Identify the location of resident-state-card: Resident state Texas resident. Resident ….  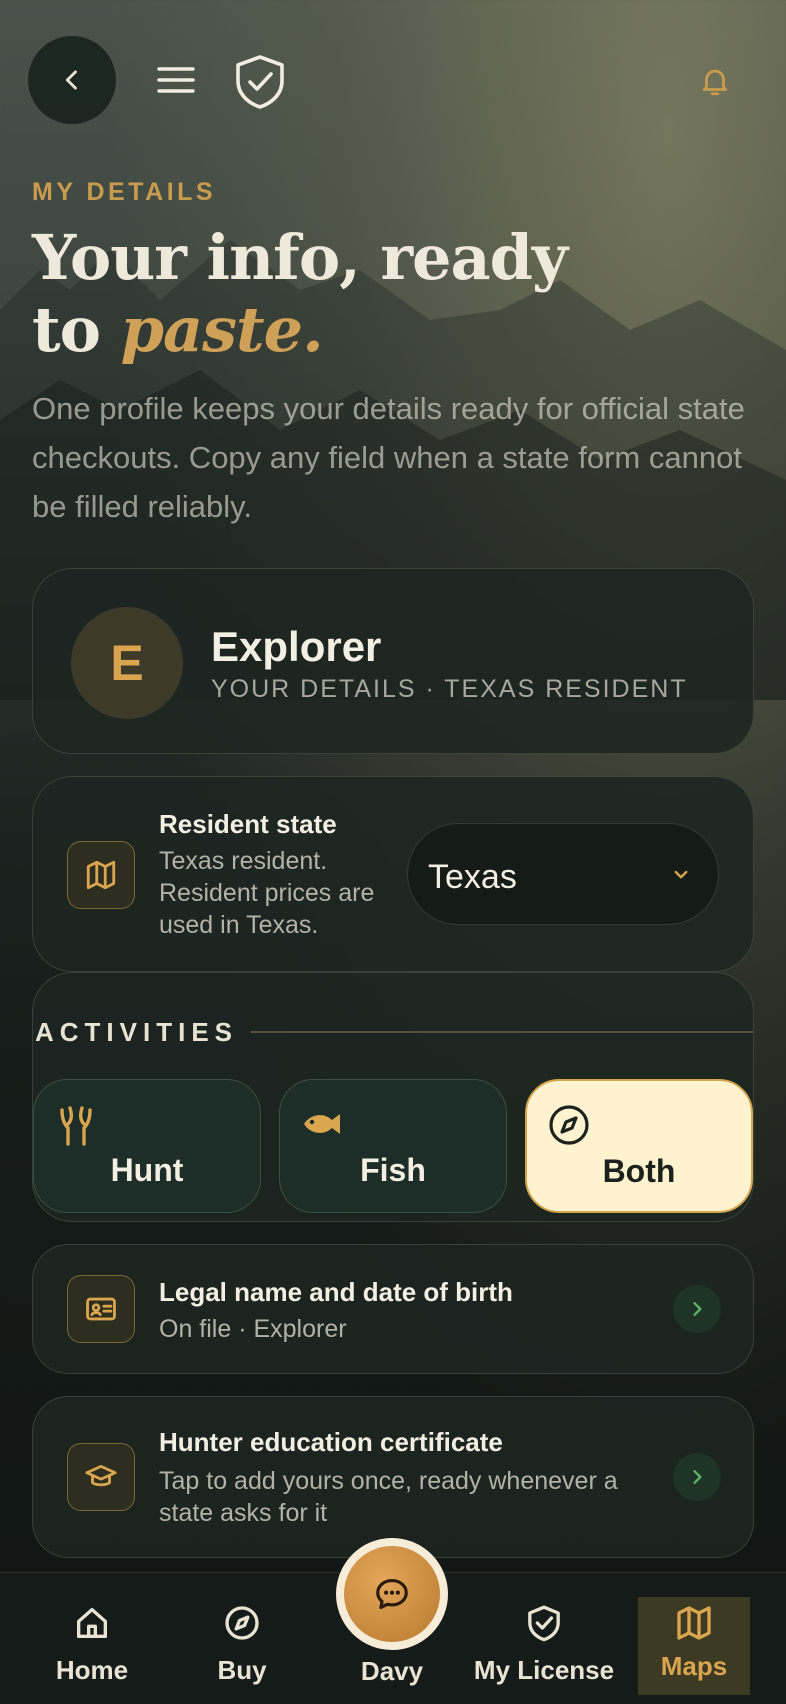
(393, 874).